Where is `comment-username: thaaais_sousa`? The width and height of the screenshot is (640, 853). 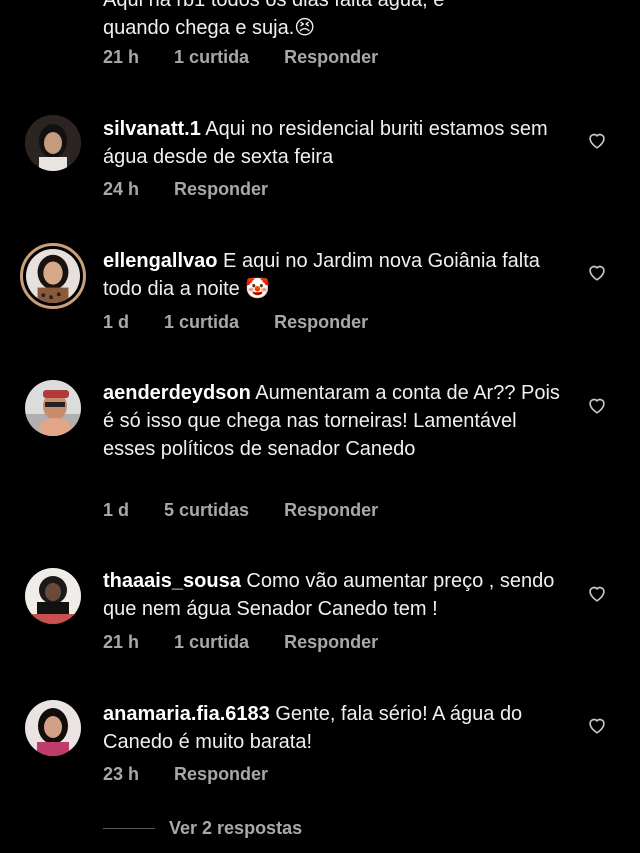
comment-username: thaaais_sousa is located at coordinates (172, 581).